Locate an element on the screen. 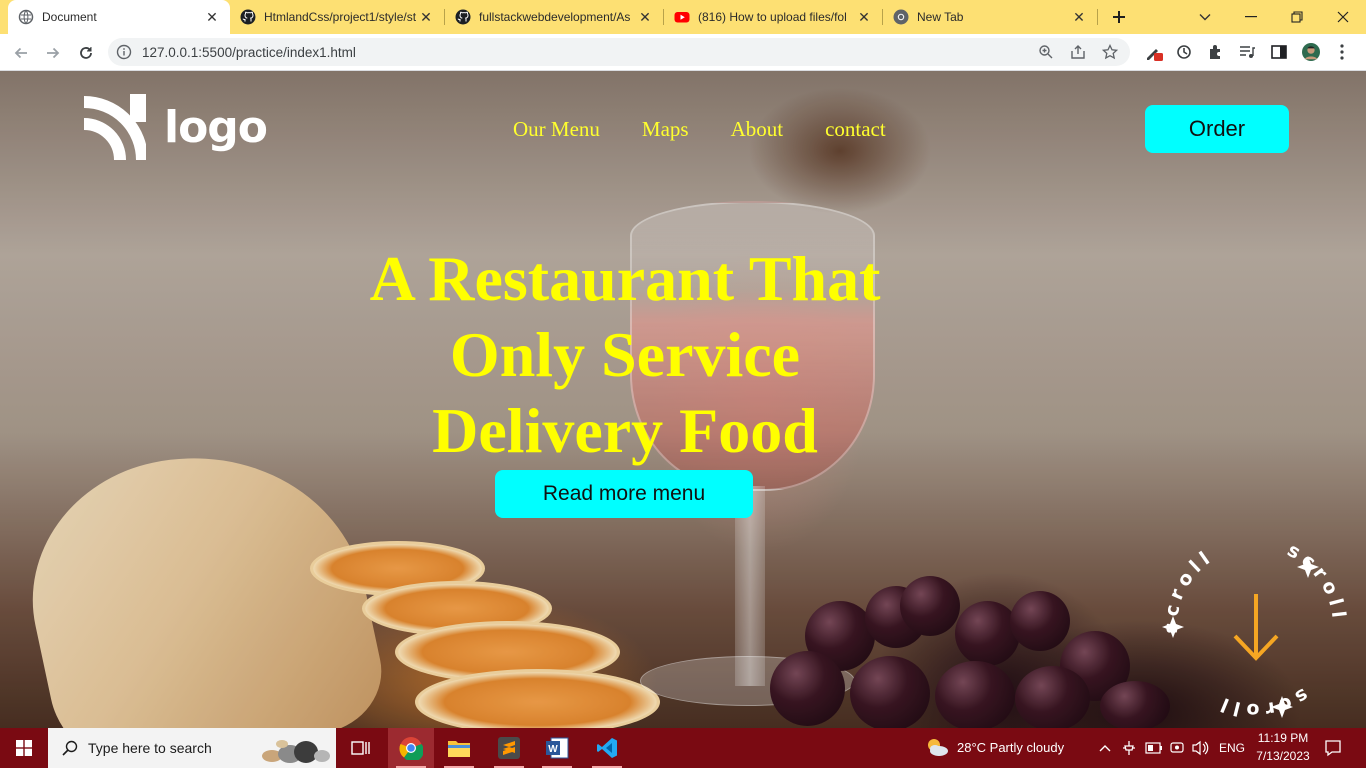  arrow-right-icon is located at coordinates (53, 53).